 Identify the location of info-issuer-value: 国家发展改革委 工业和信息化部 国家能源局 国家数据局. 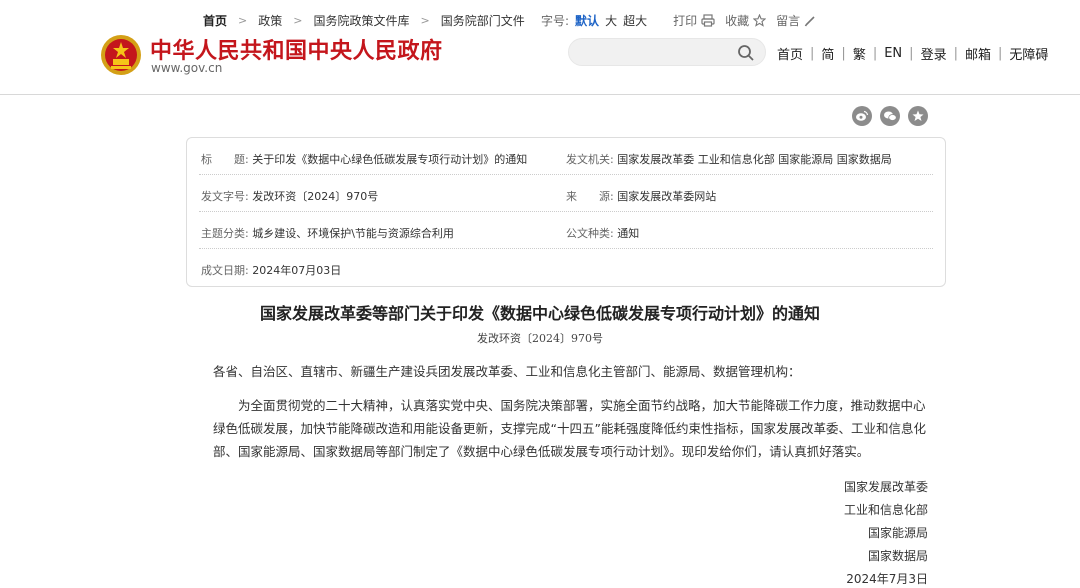
(754, 159).